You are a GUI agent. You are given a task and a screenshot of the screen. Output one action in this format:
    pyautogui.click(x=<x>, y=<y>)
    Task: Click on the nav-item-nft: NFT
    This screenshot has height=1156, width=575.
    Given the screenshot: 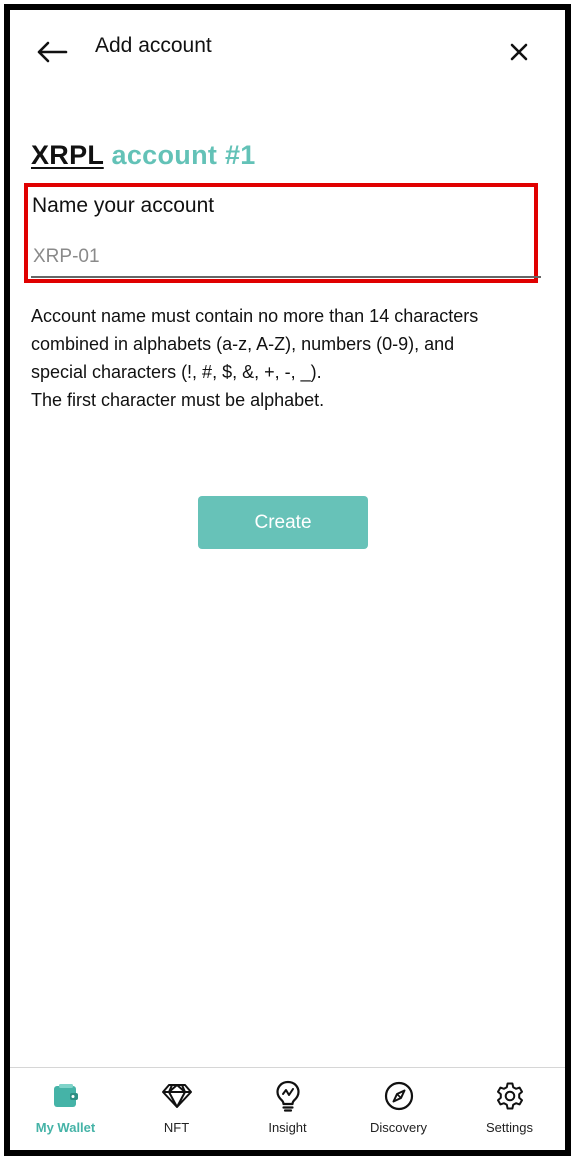 What is the action you would take?
    pyautogui.click(x=176, y=1109)
    